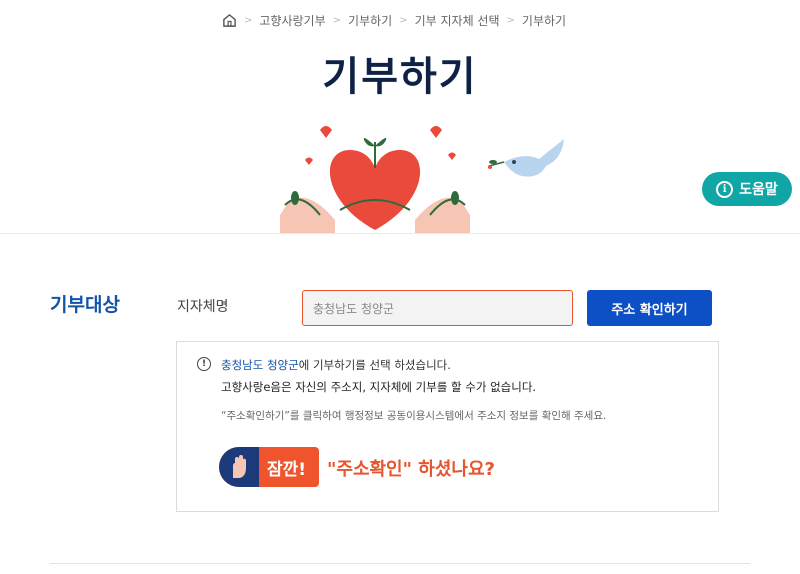 This screenshot has height=574, width=800. Describe the element at coordinates (725, 189) in the screenshot. I see `info-icon: i` at that location.